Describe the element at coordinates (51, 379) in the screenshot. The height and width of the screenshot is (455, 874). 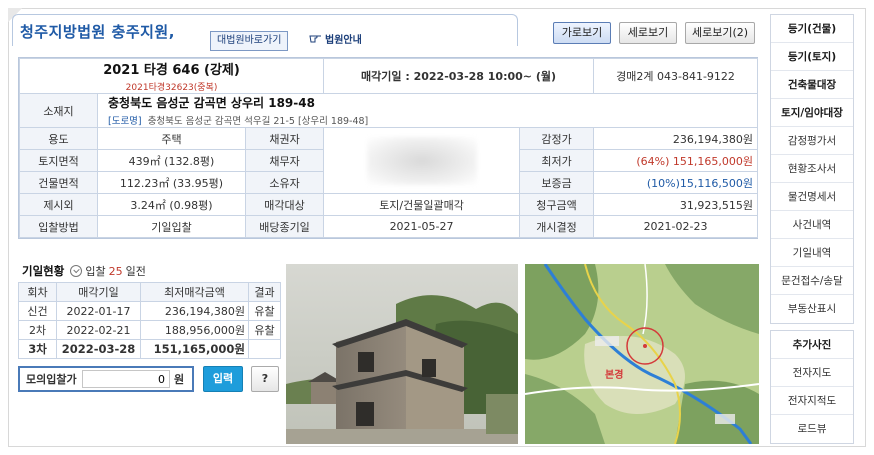
I see `mock-bid-label: 모의입찰가` at that location.